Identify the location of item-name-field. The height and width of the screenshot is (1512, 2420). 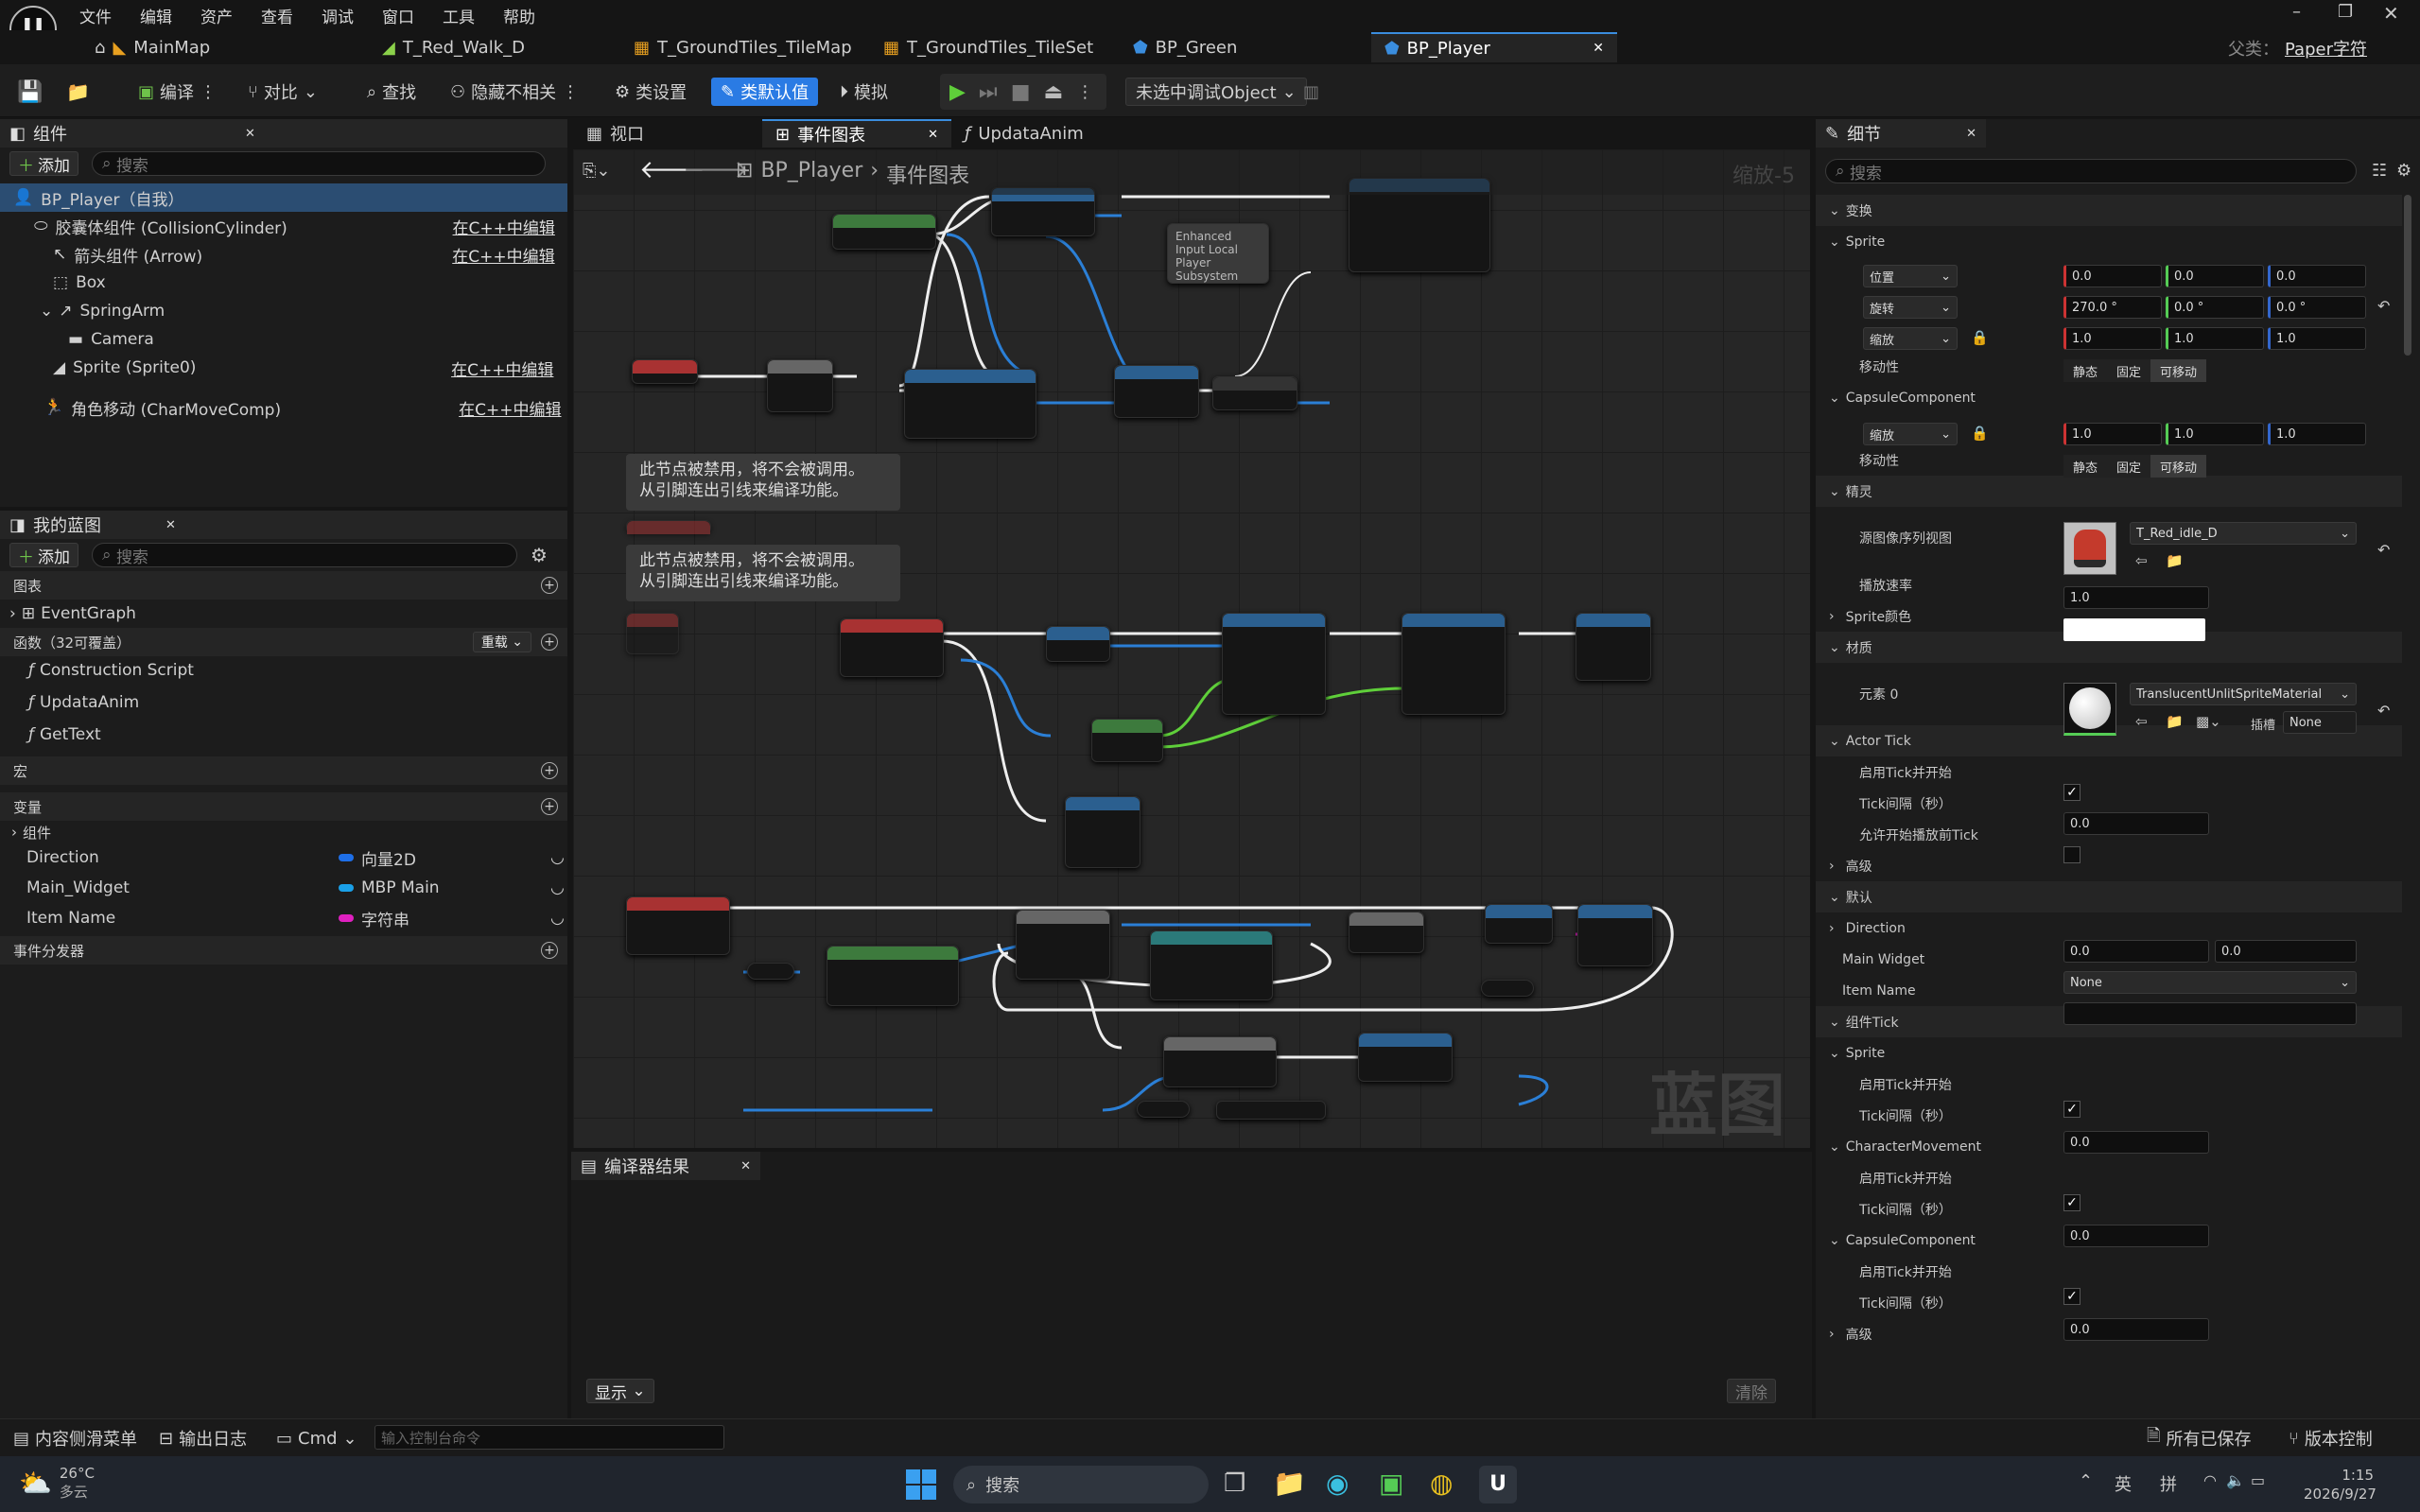
(2210, 1013).